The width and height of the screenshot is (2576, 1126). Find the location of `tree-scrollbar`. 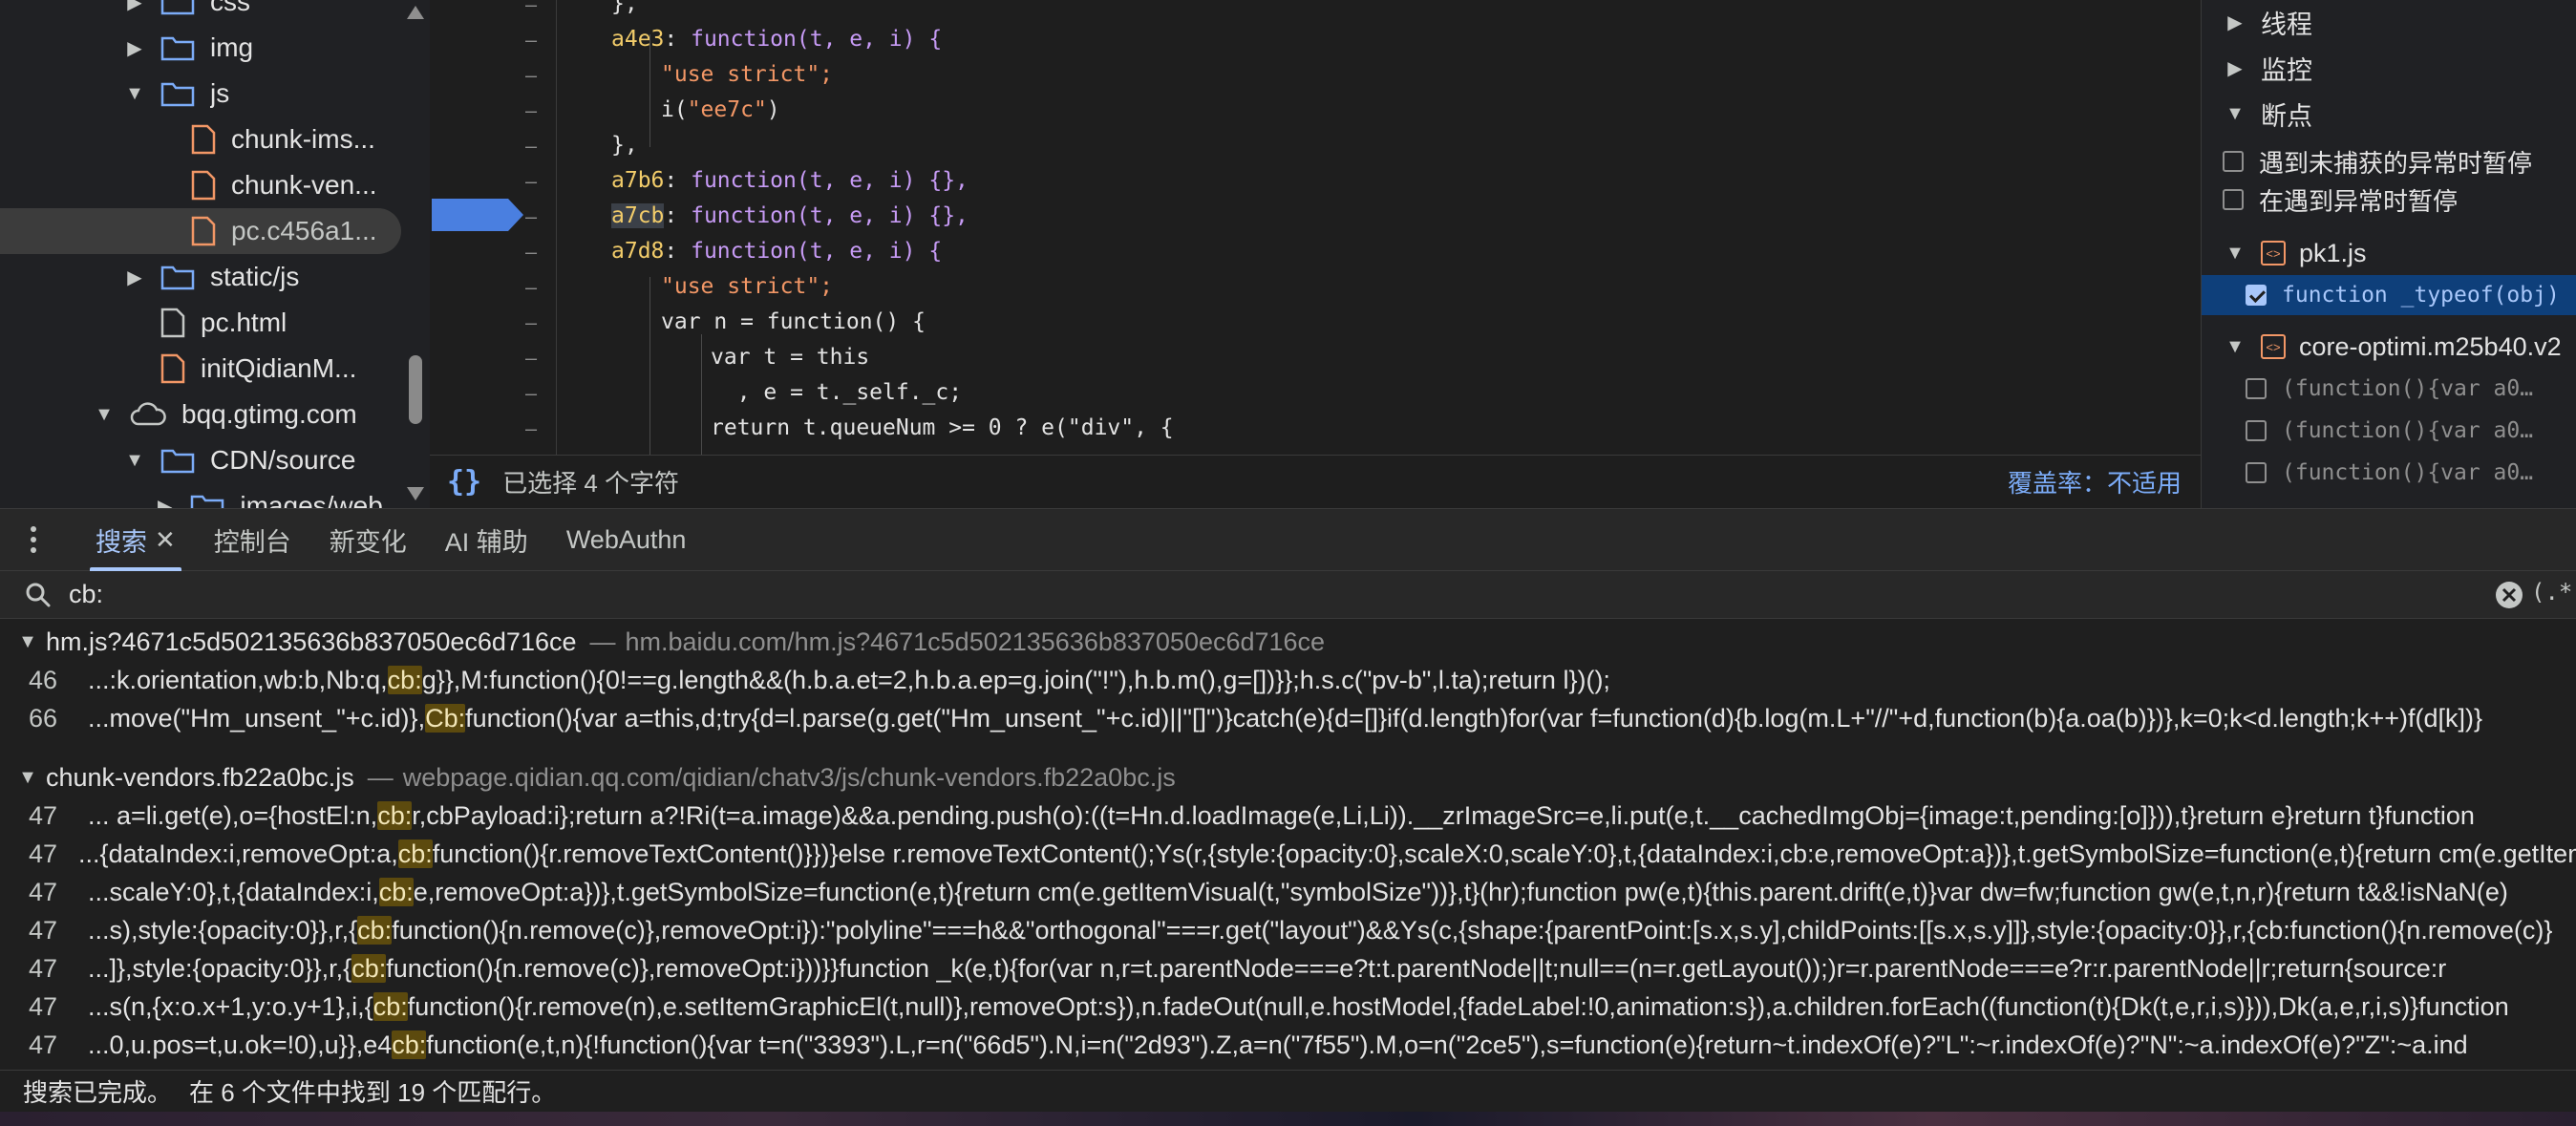

tree-scrollbar is located at coordinates (417, 254).